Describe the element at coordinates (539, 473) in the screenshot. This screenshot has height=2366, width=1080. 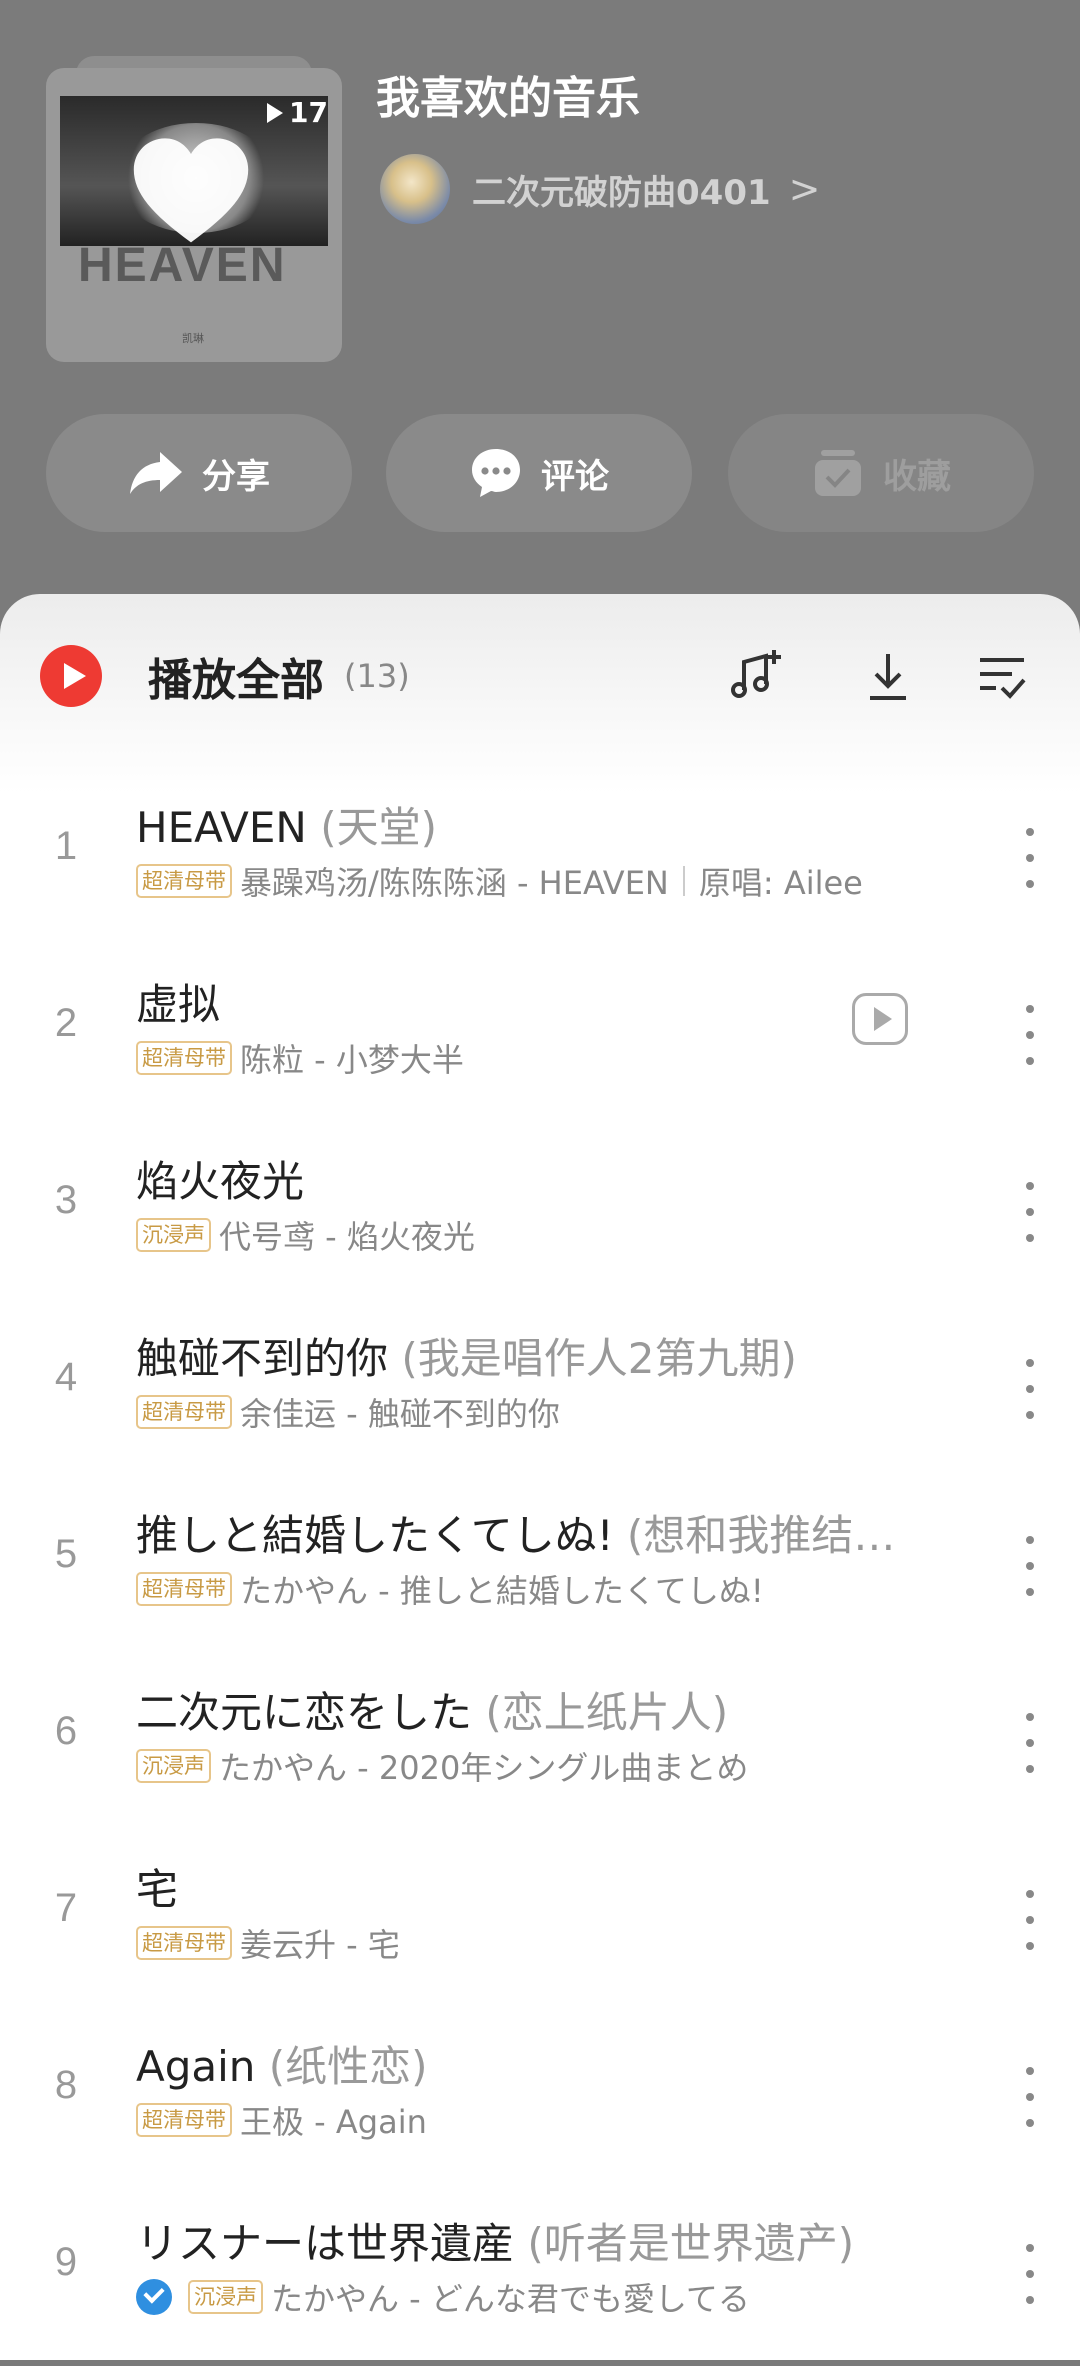
I see `comment-button: 评论` at that location.